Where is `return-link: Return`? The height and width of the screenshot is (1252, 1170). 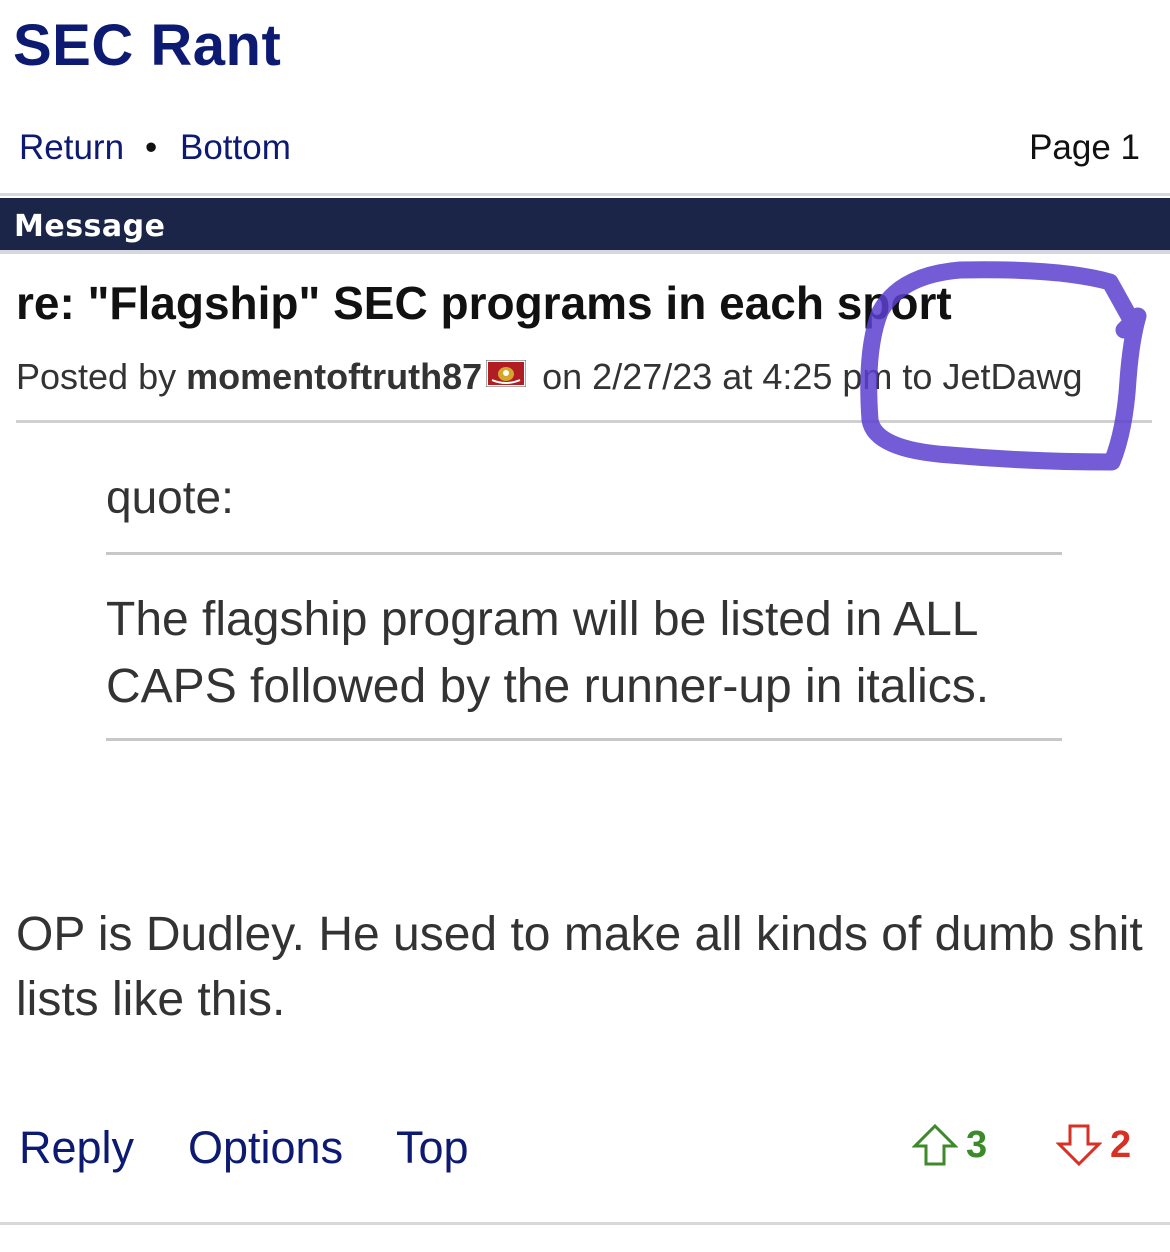 return-link: Return is located at coordinates (71, 148).